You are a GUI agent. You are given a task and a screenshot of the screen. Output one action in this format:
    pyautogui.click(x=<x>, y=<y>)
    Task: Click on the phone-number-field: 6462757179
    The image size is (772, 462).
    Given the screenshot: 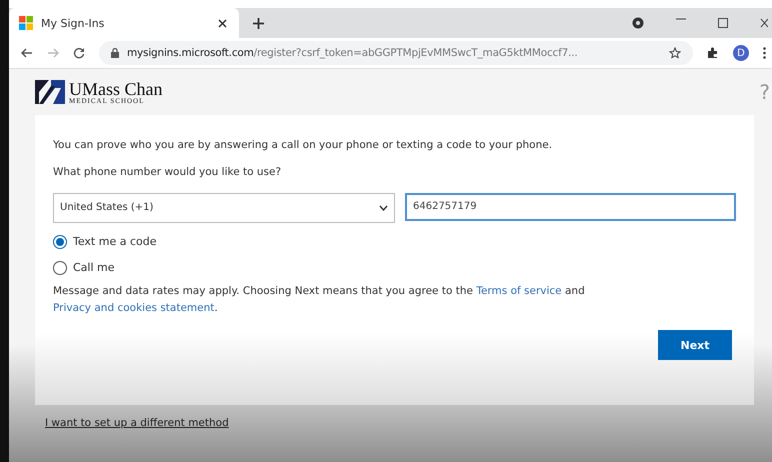 What is the action you would take?
    pyautogui.click(x=570, y=206)
    